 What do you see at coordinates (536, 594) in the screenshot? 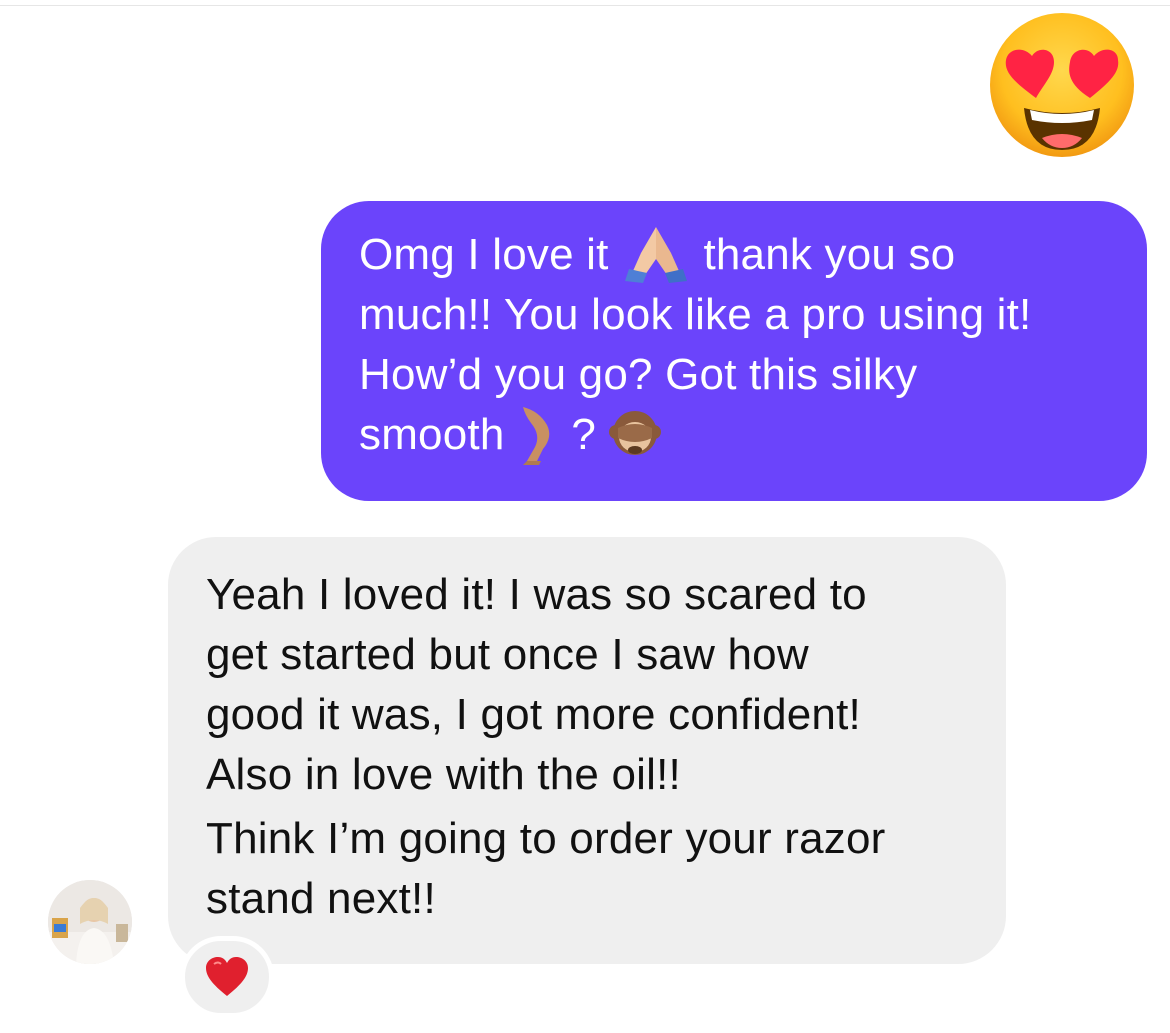
I see `message-line: Yeah I loved it! I was so scared to` at bounding box center [536, 594].